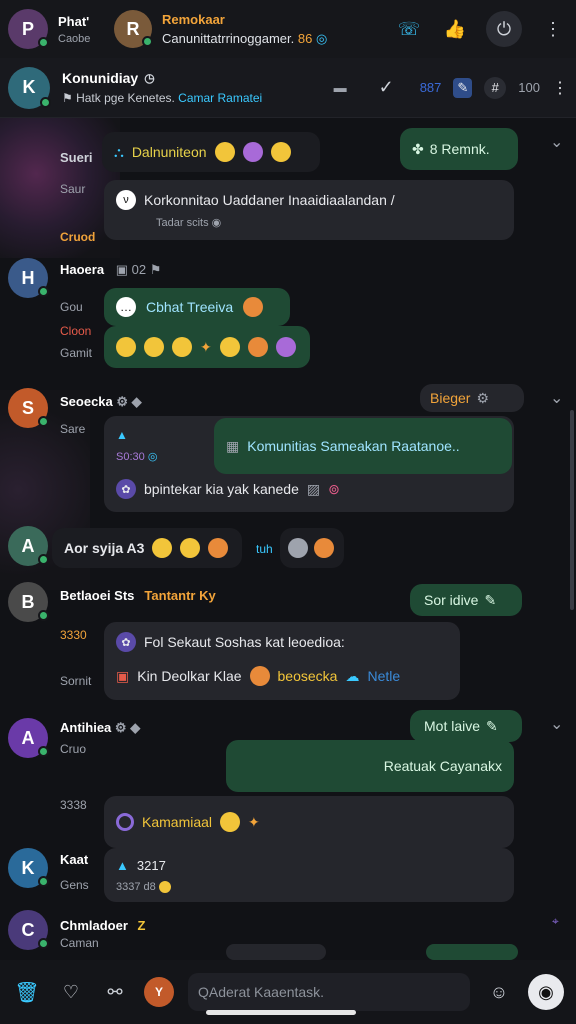 This screenshot has height=1024, width=576. Describe the element at coordinates (76, 331) in the screenshot. I see `side-label: Cloon` at that location.